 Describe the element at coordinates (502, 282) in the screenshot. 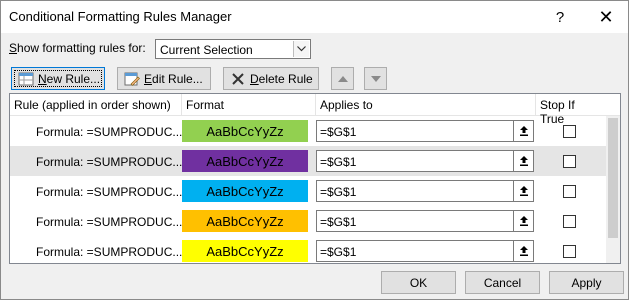

I see `cancel-button: Cancel` at that location.